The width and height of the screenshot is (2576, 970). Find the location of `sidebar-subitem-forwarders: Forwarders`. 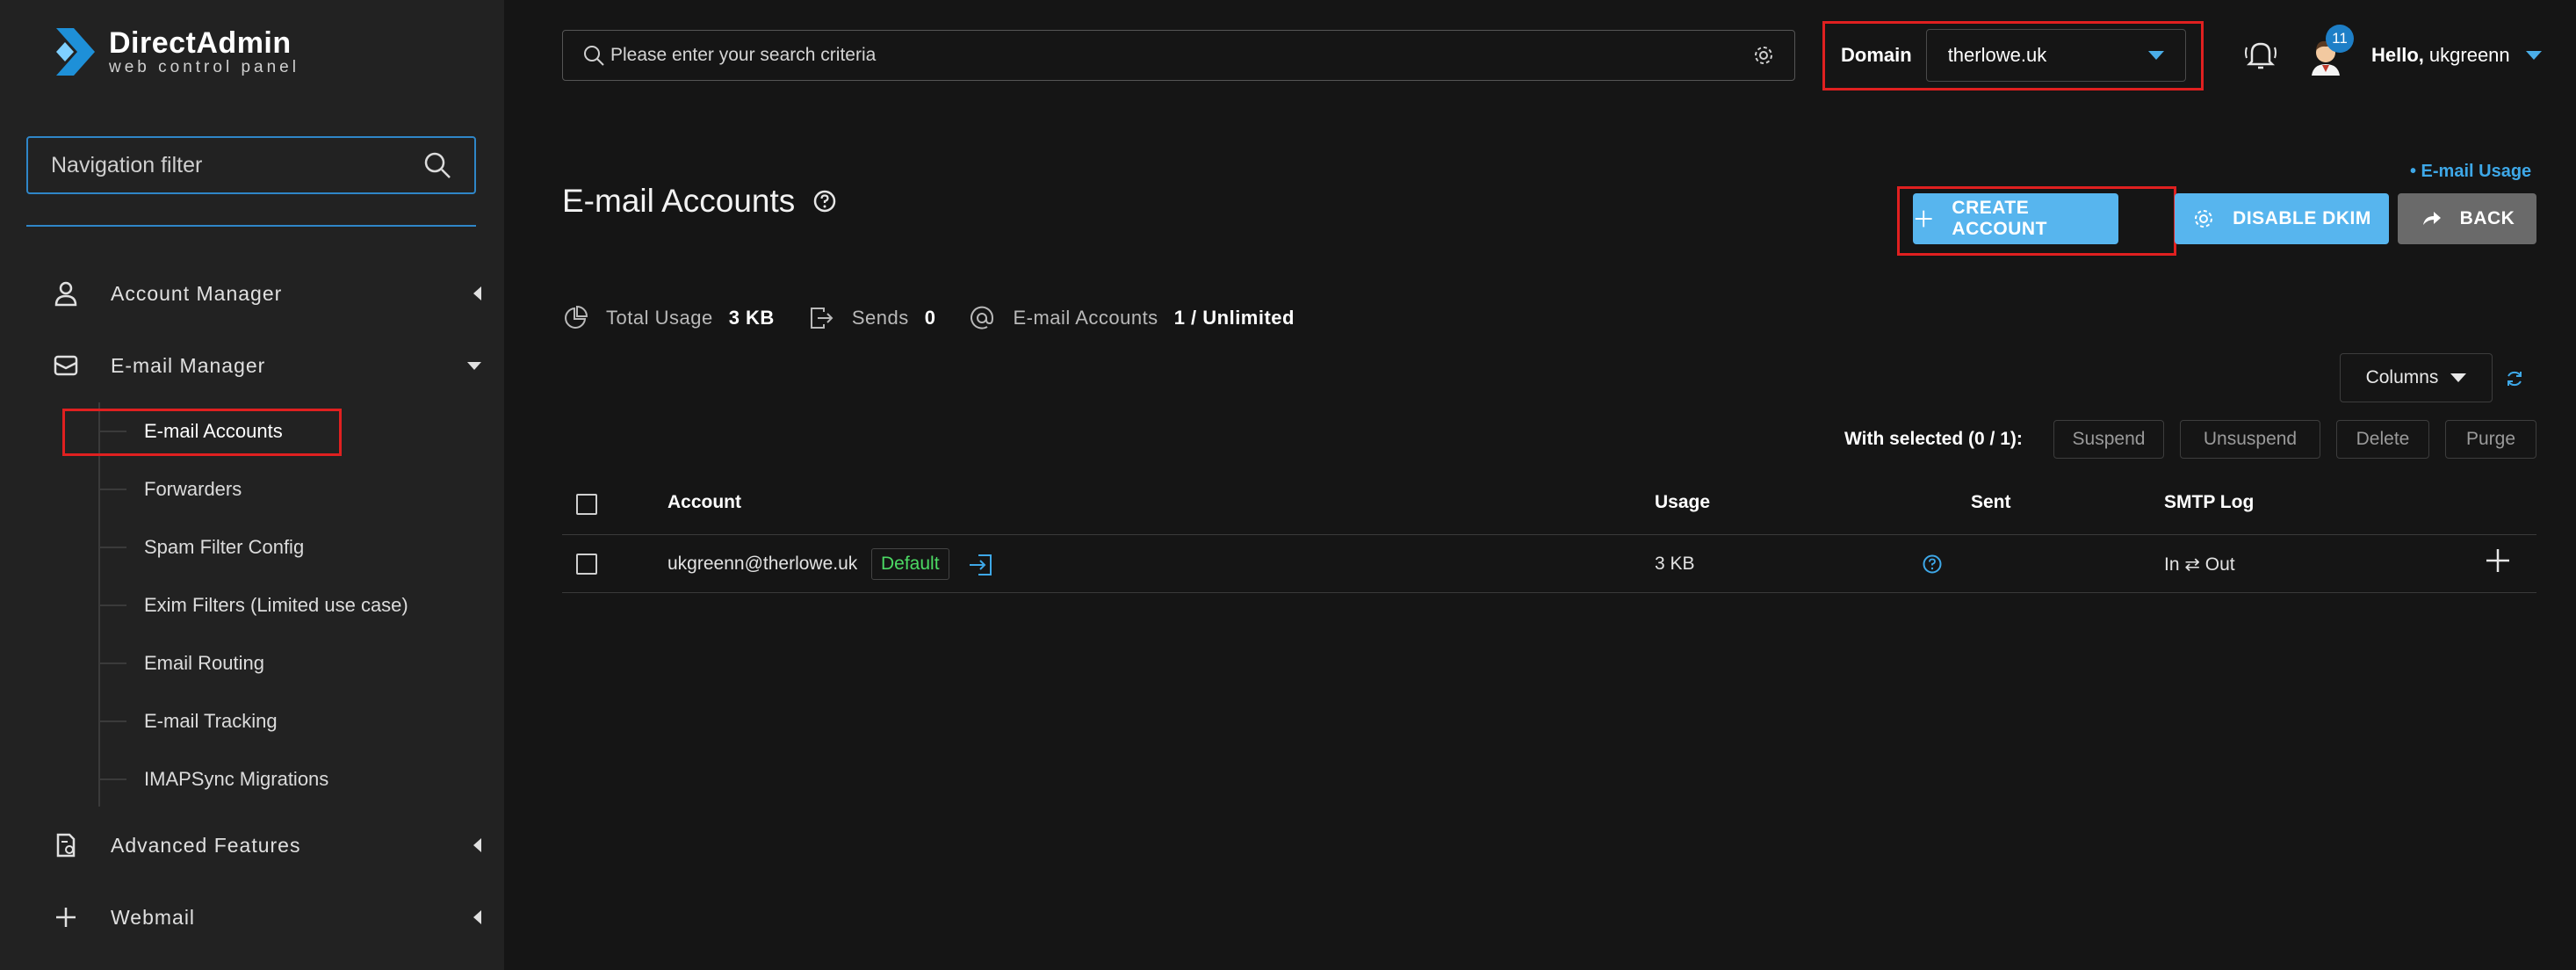

sidebar-subitem-forwarders: Forwarders is located at coordinates (170, 489).